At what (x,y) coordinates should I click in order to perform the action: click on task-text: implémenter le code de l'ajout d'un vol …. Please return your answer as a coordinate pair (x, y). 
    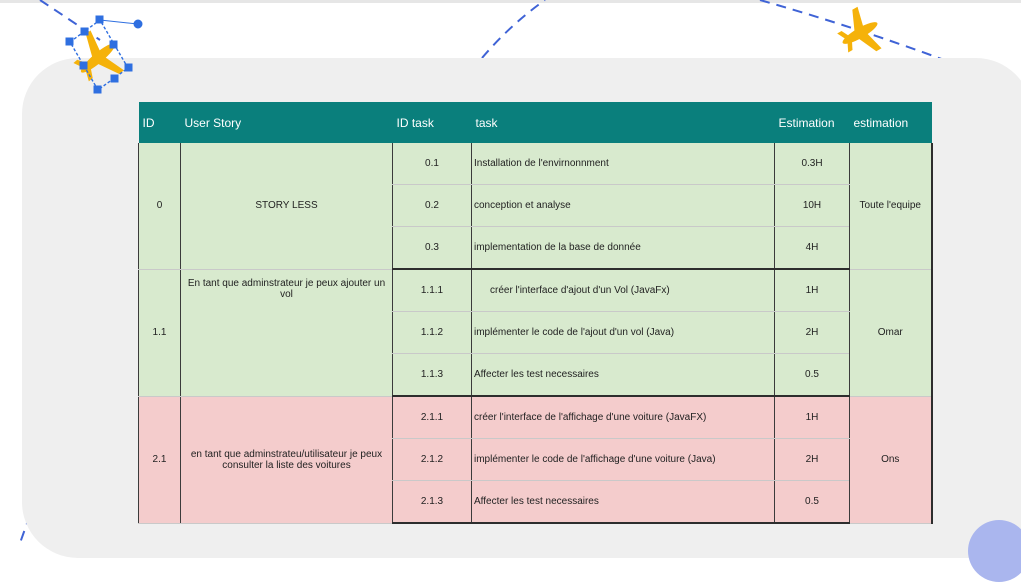
    Looking at the image, I should click on (623, 332).